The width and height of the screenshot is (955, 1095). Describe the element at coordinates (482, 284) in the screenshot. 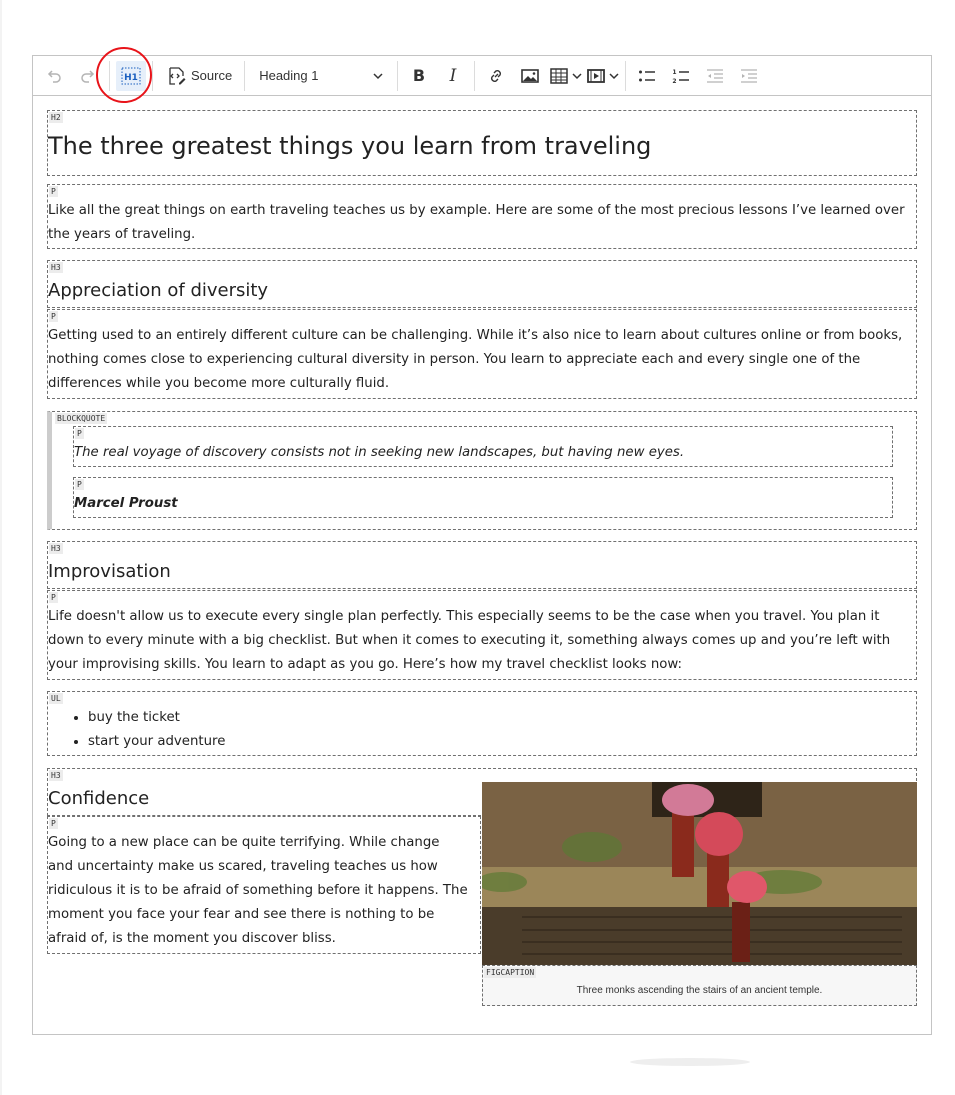

I see `block-h3: H3 Appreciation of diversity` at that location.